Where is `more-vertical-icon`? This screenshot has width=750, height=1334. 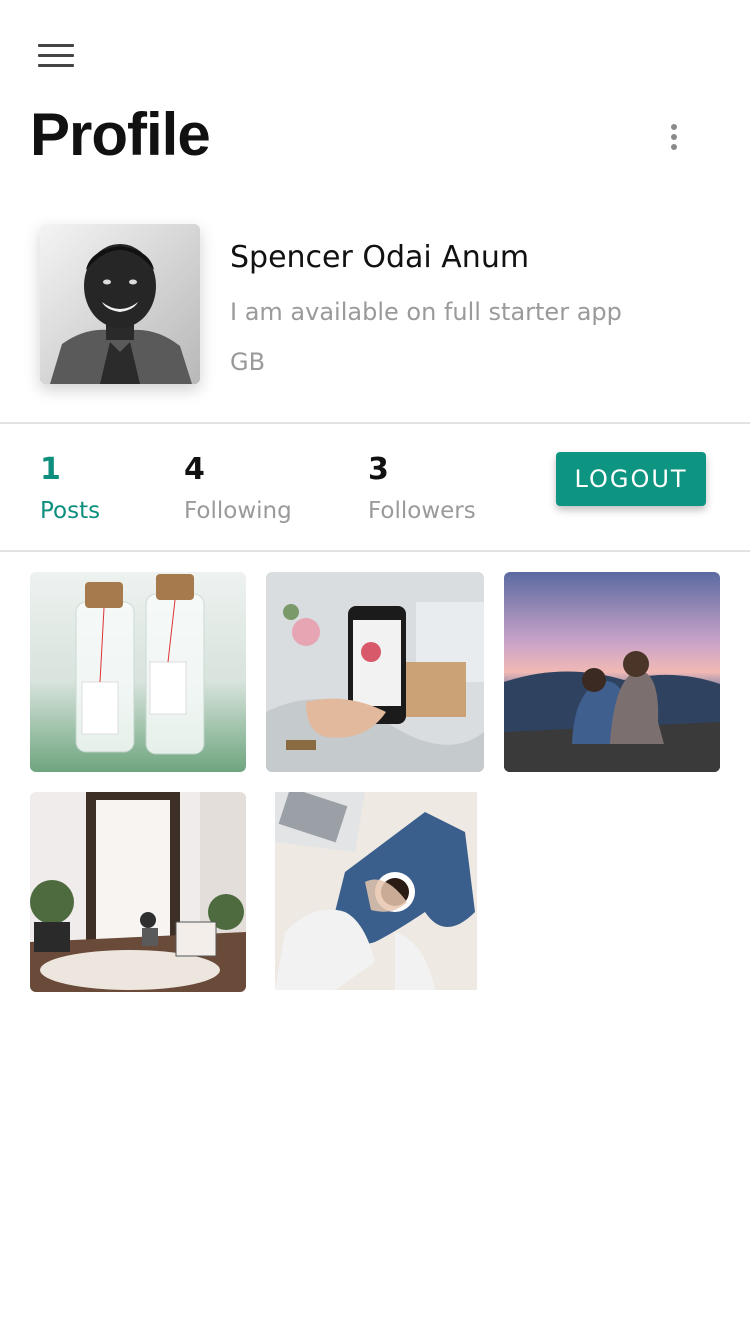 more-vertical-icon is located at coordinates (674, 139).